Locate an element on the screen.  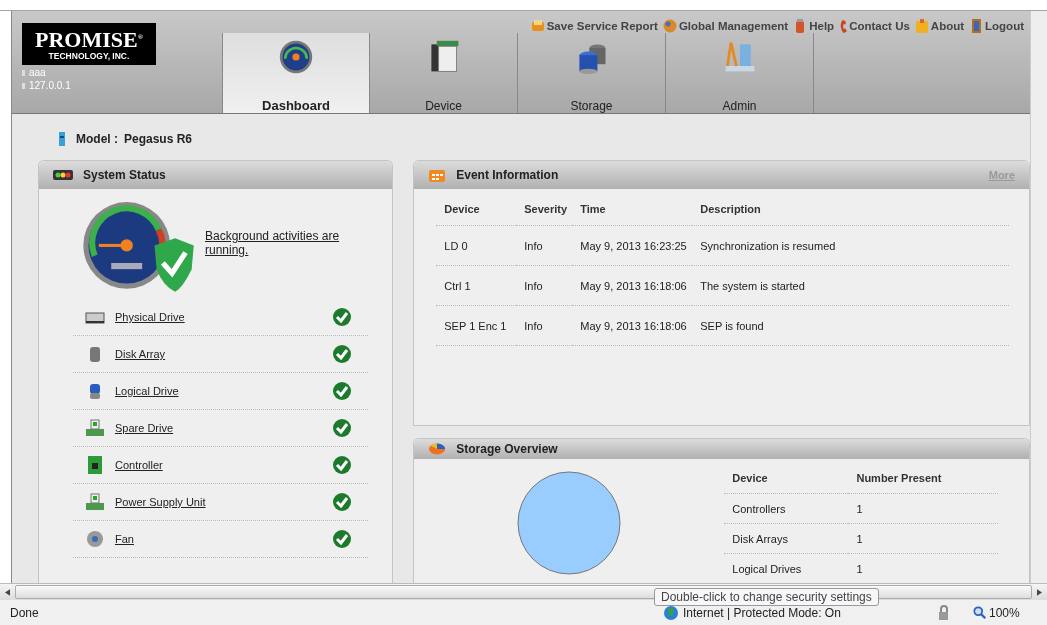
header-link: Contact Us is located at coordinates (874, 26).